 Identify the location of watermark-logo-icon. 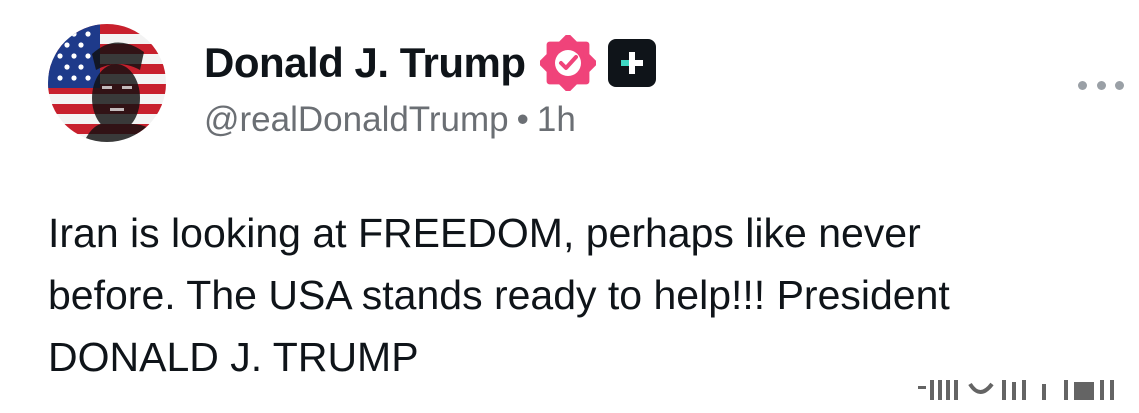
(1016, 390).